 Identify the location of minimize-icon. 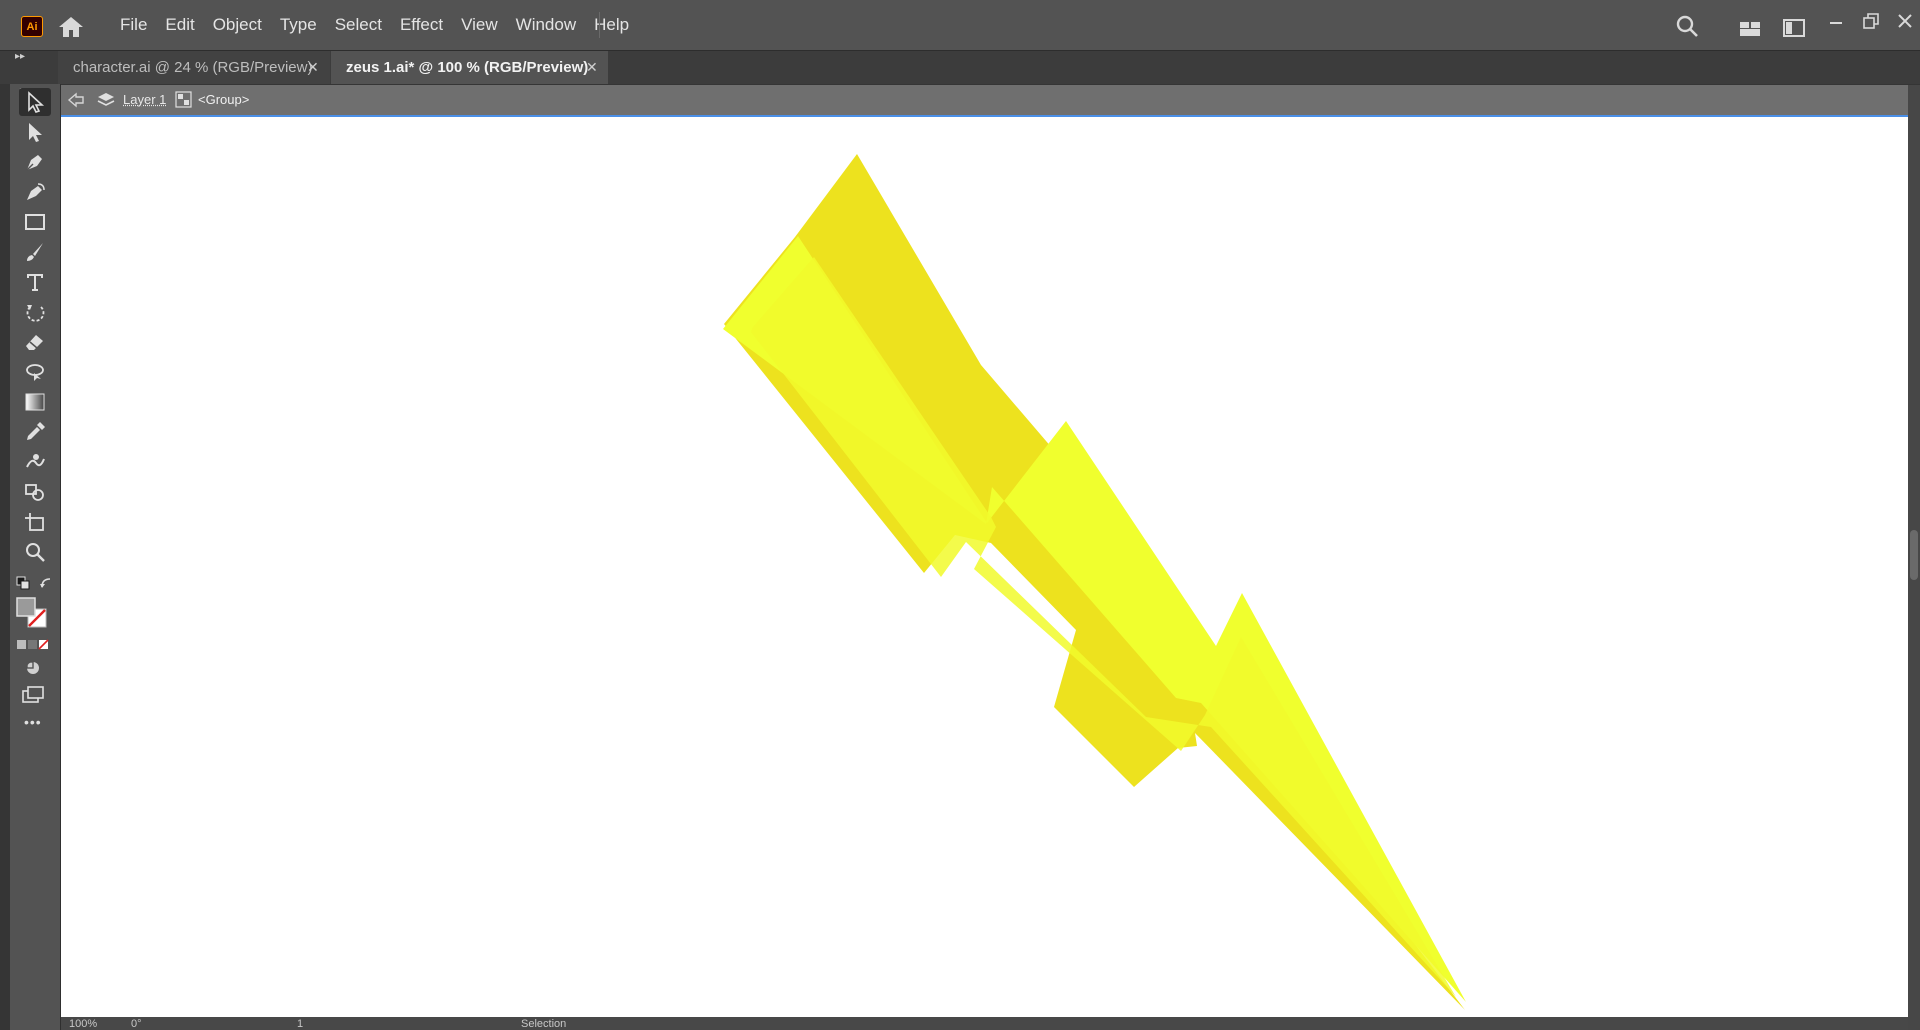
(1836, 23).